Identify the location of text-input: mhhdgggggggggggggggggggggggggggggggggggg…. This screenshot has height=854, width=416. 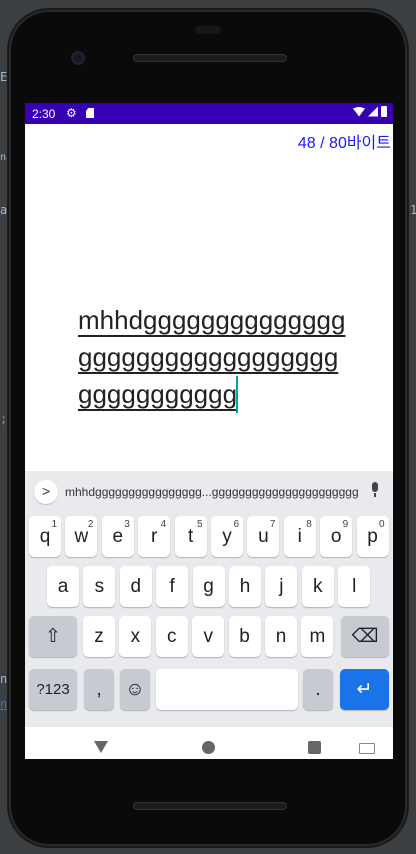
(213, 357).